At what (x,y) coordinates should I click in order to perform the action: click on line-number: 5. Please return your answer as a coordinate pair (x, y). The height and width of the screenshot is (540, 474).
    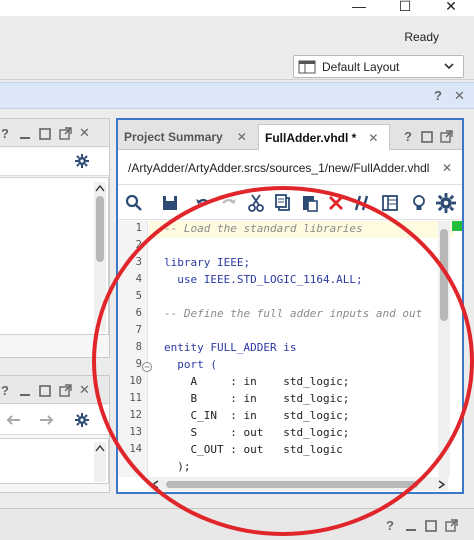
    Looking at the image, I should click on (138, 296).